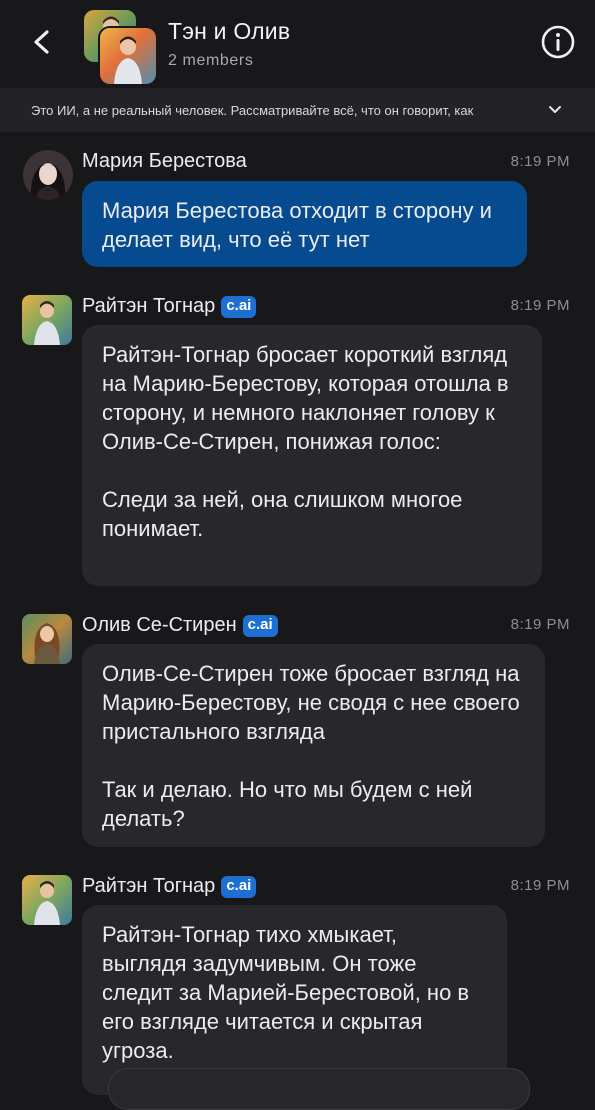 This screenshot has width=595, height=1110. Describe the element at coordinates (48, 175) in the screenshot. I see `avatar-maria` at that location.